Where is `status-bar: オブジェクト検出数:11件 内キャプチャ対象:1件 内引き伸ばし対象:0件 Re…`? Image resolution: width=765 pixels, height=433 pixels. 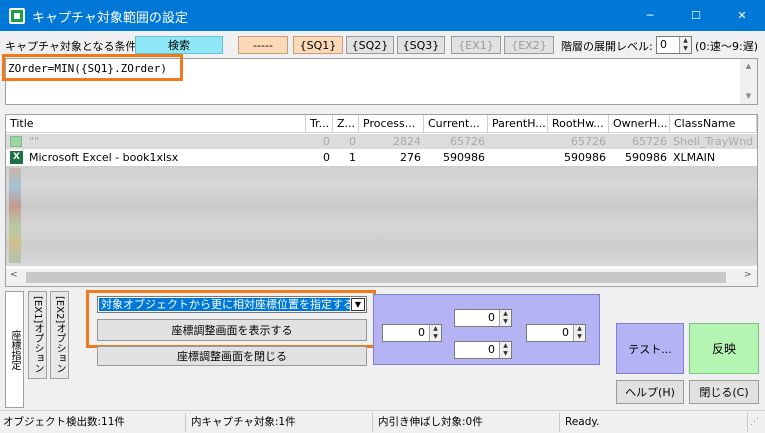
status-bar: オブジェクト検出数:11件 内キャプチャ対象:1件 内引き伸ばし対象:0件 Re… is located at coordinates (382, 421).